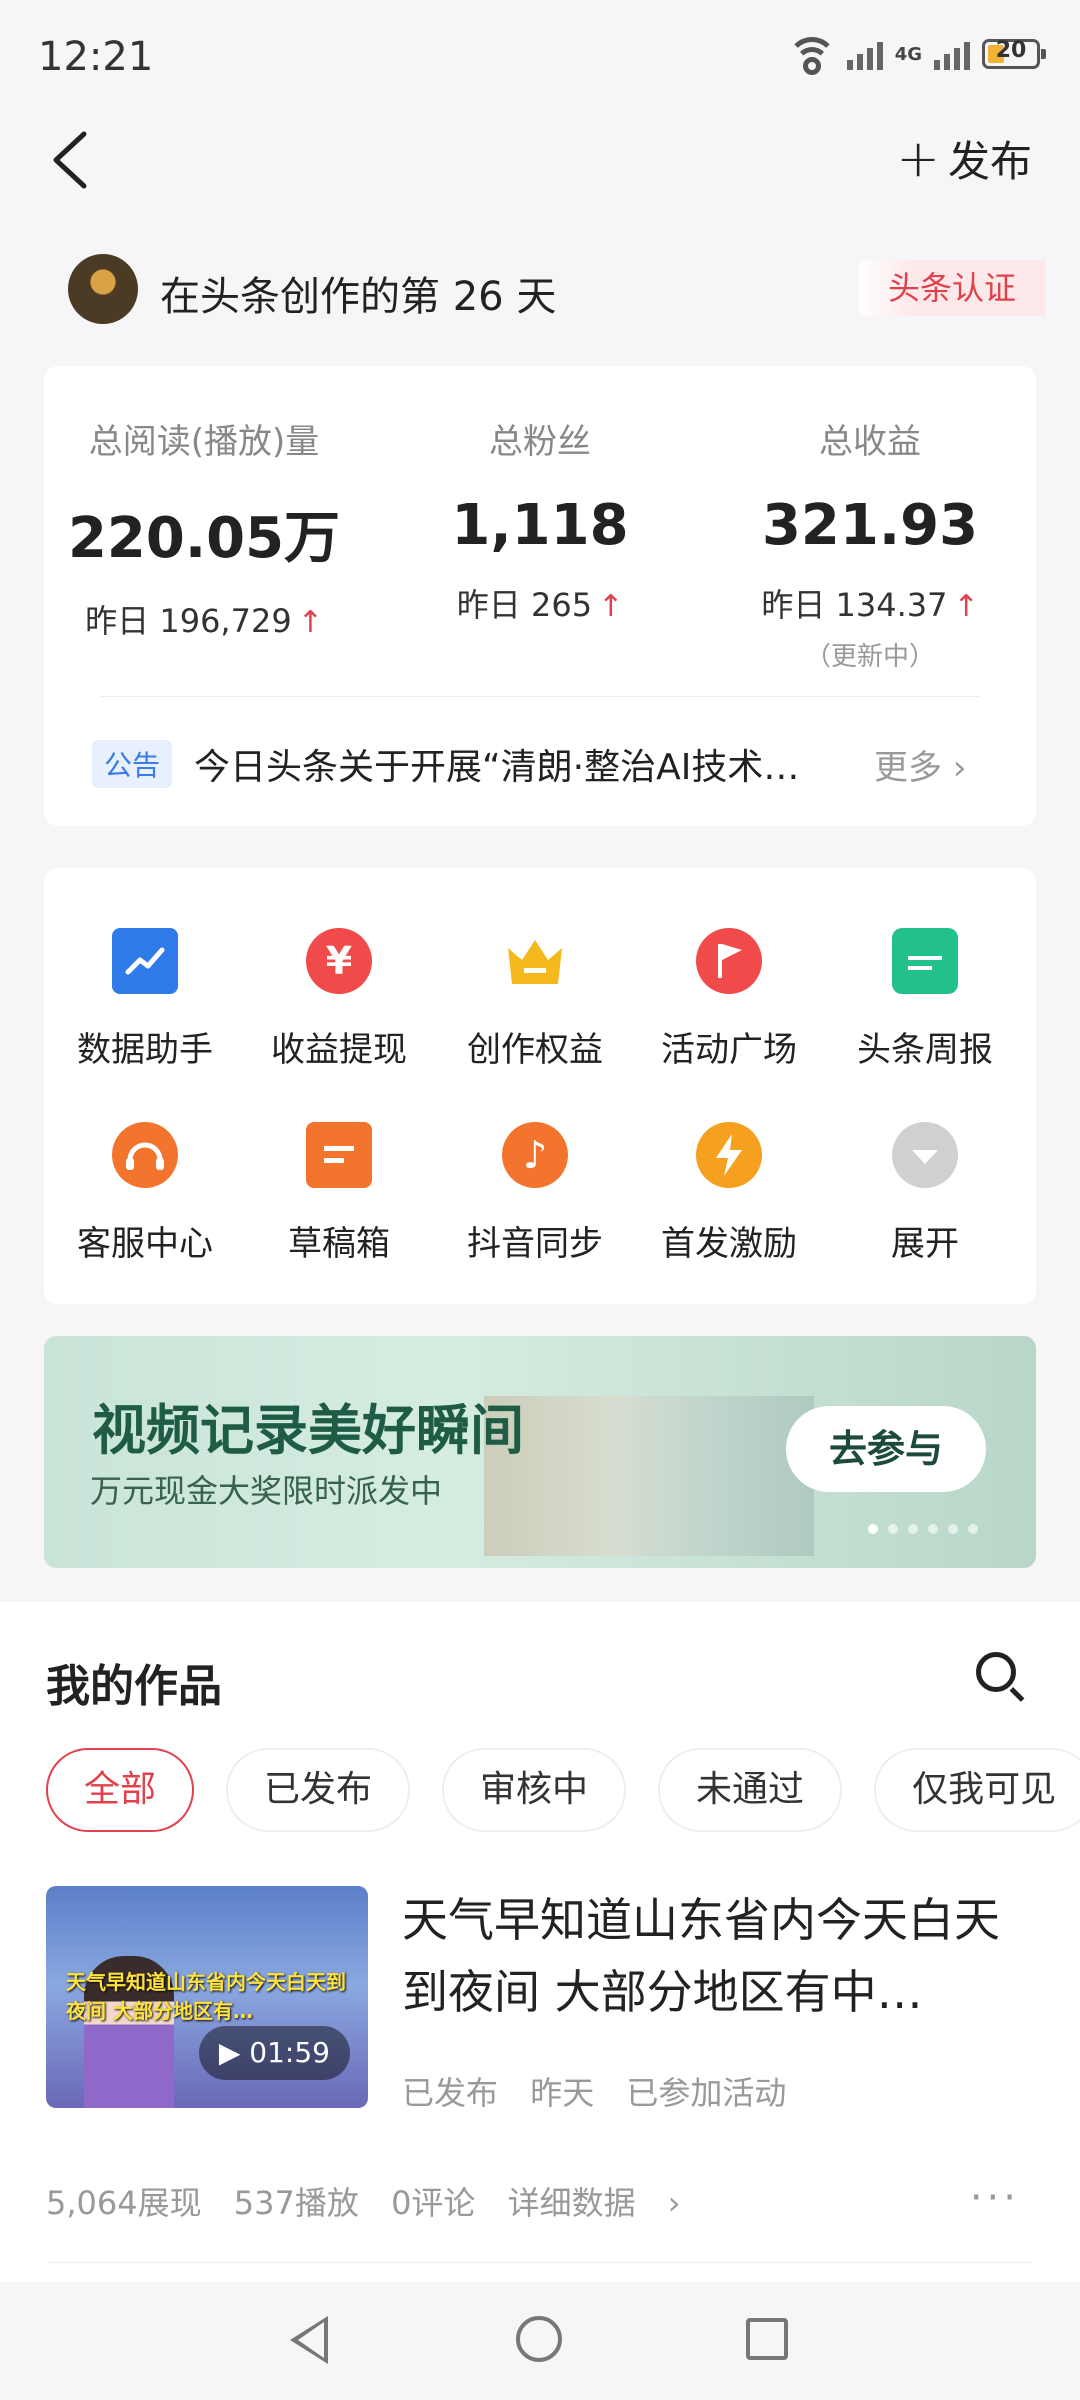 The image size is (1080, 2400). I want to click on tool-label: 创作权益, so click(535, 1050).